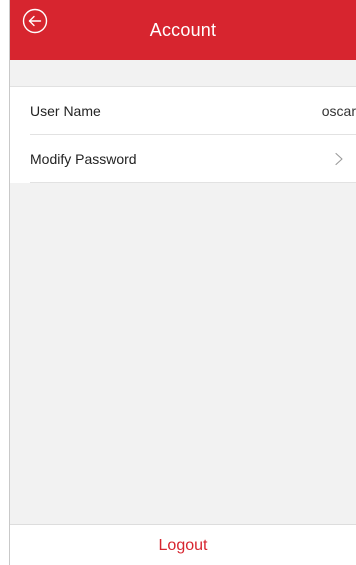 Image resolution: width=356 pixels, height=565 pixels. I want to click on modify-password-row: Modify Password, so click(183, 159).